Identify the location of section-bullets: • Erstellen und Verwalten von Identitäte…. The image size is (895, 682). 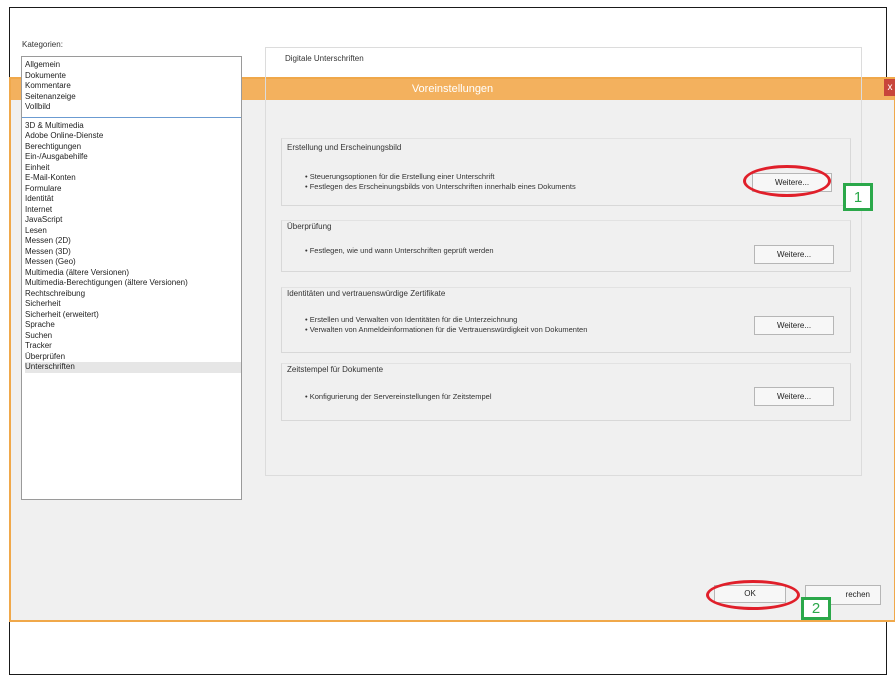
(446, 325).